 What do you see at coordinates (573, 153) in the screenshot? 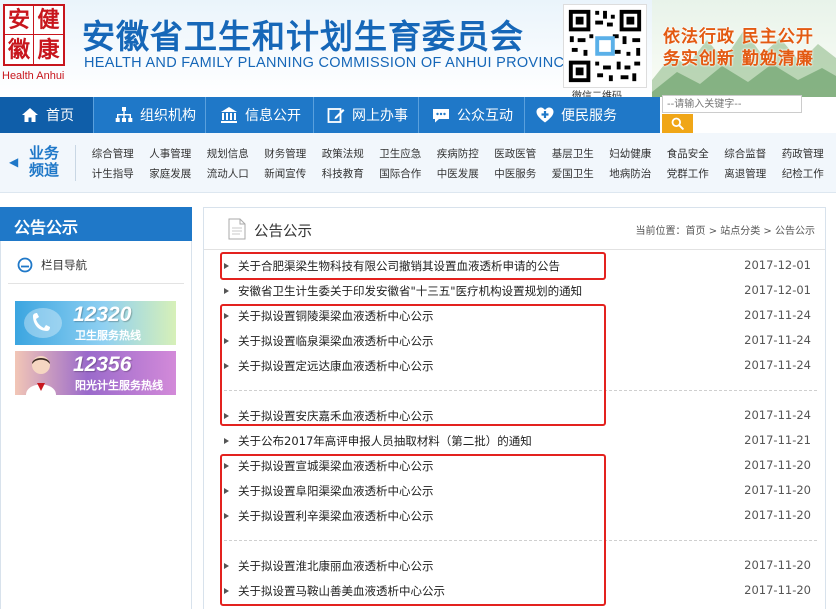
I see `channel-link: 基层卫生` at bounding box center [573, 153].